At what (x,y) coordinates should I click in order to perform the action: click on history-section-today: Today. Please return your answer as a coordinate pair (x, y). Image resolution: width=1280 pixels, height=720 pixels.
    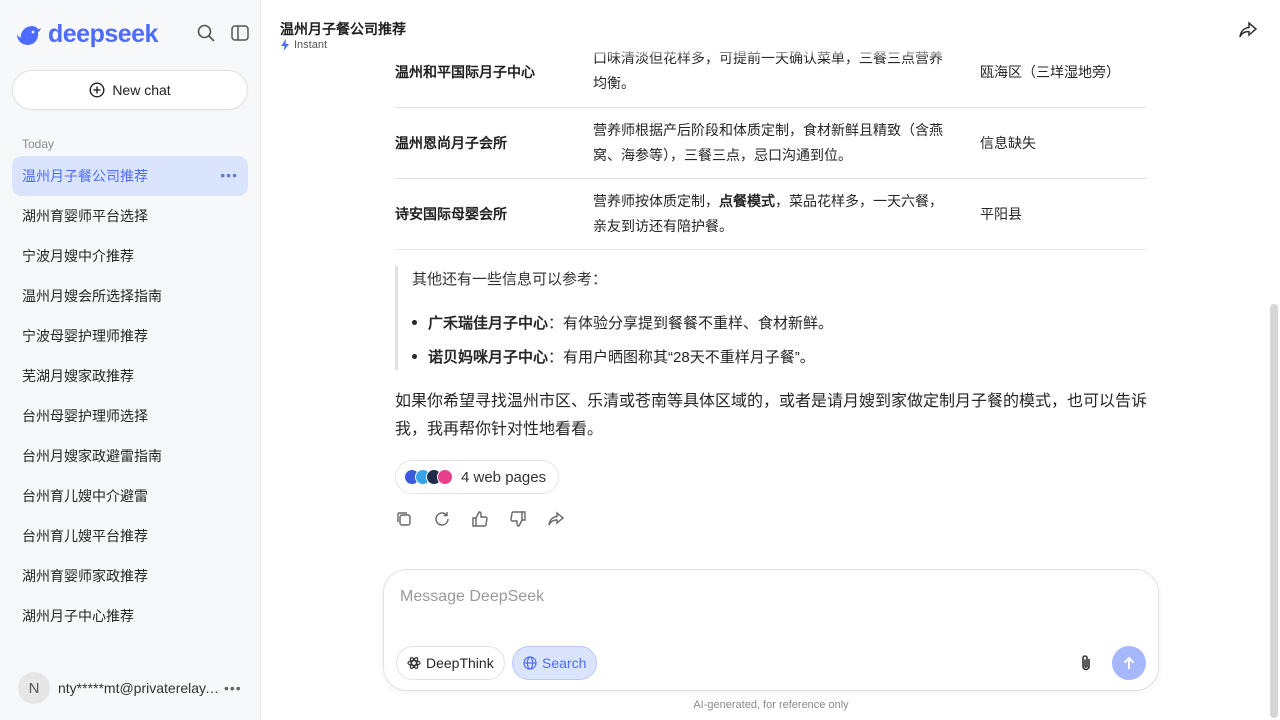
    Looking at the image, I should click on (38, 144).